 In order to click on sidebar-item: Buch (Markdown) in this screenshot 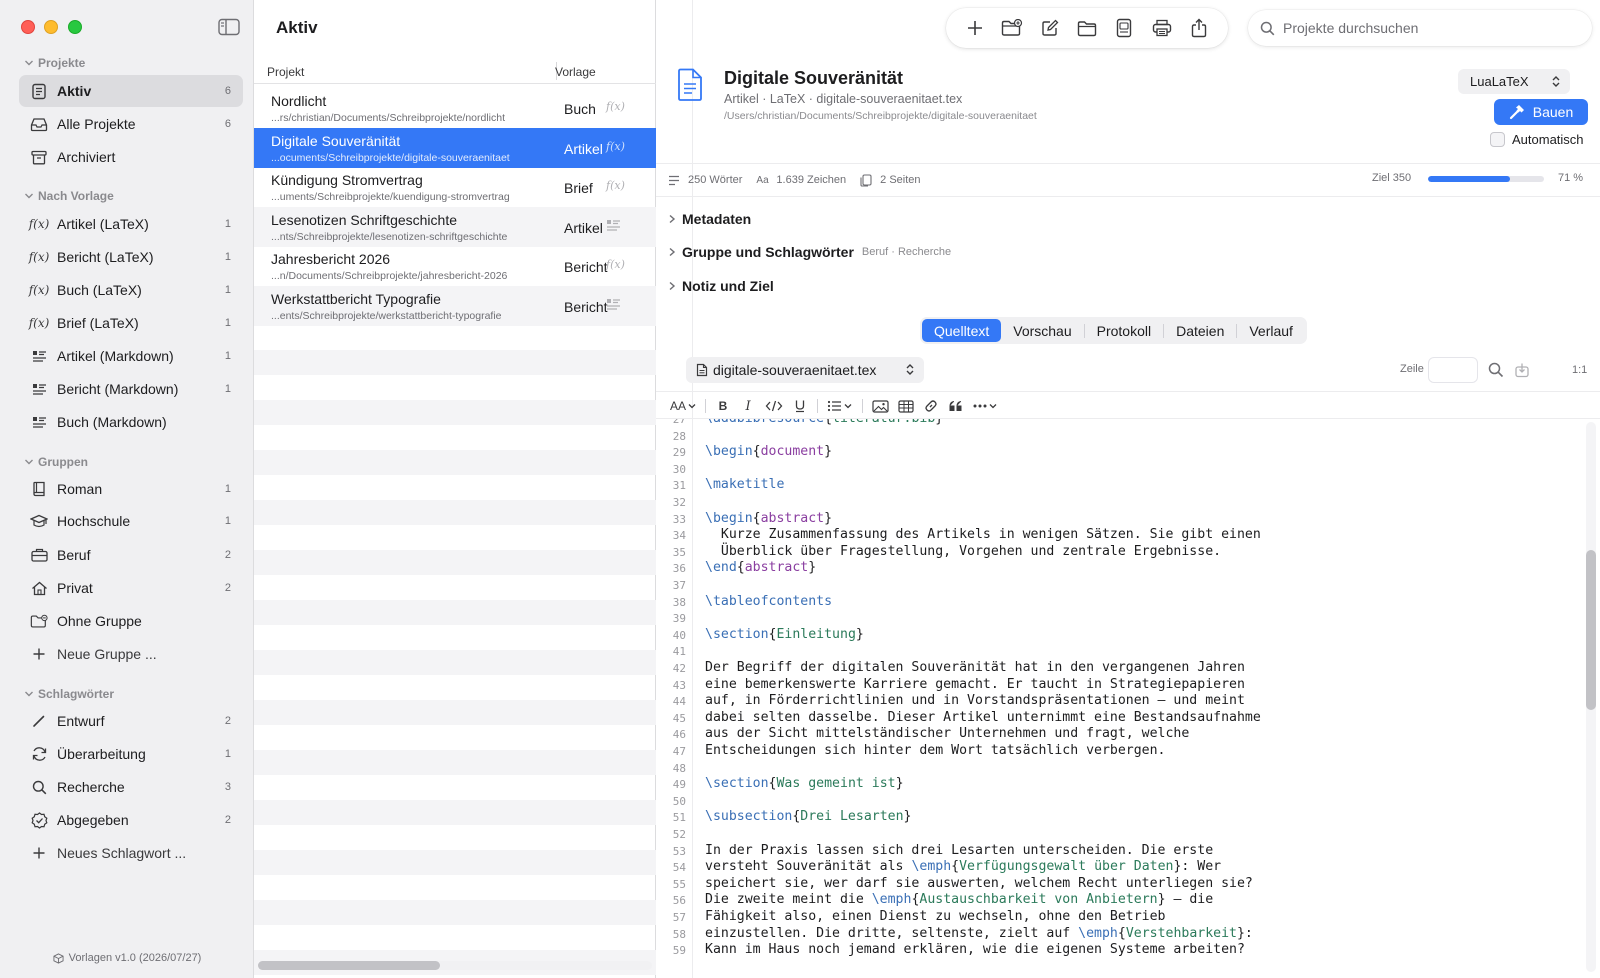, I will do `click(131, 422)`.